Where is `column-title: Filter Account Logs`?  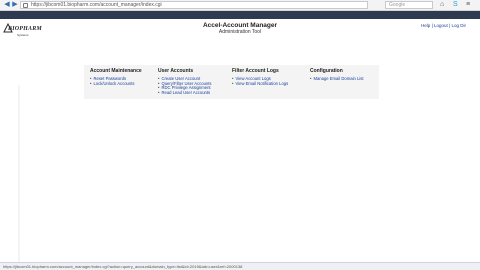 column-title: Filter Account Logs is located at coordinates (255, 71).